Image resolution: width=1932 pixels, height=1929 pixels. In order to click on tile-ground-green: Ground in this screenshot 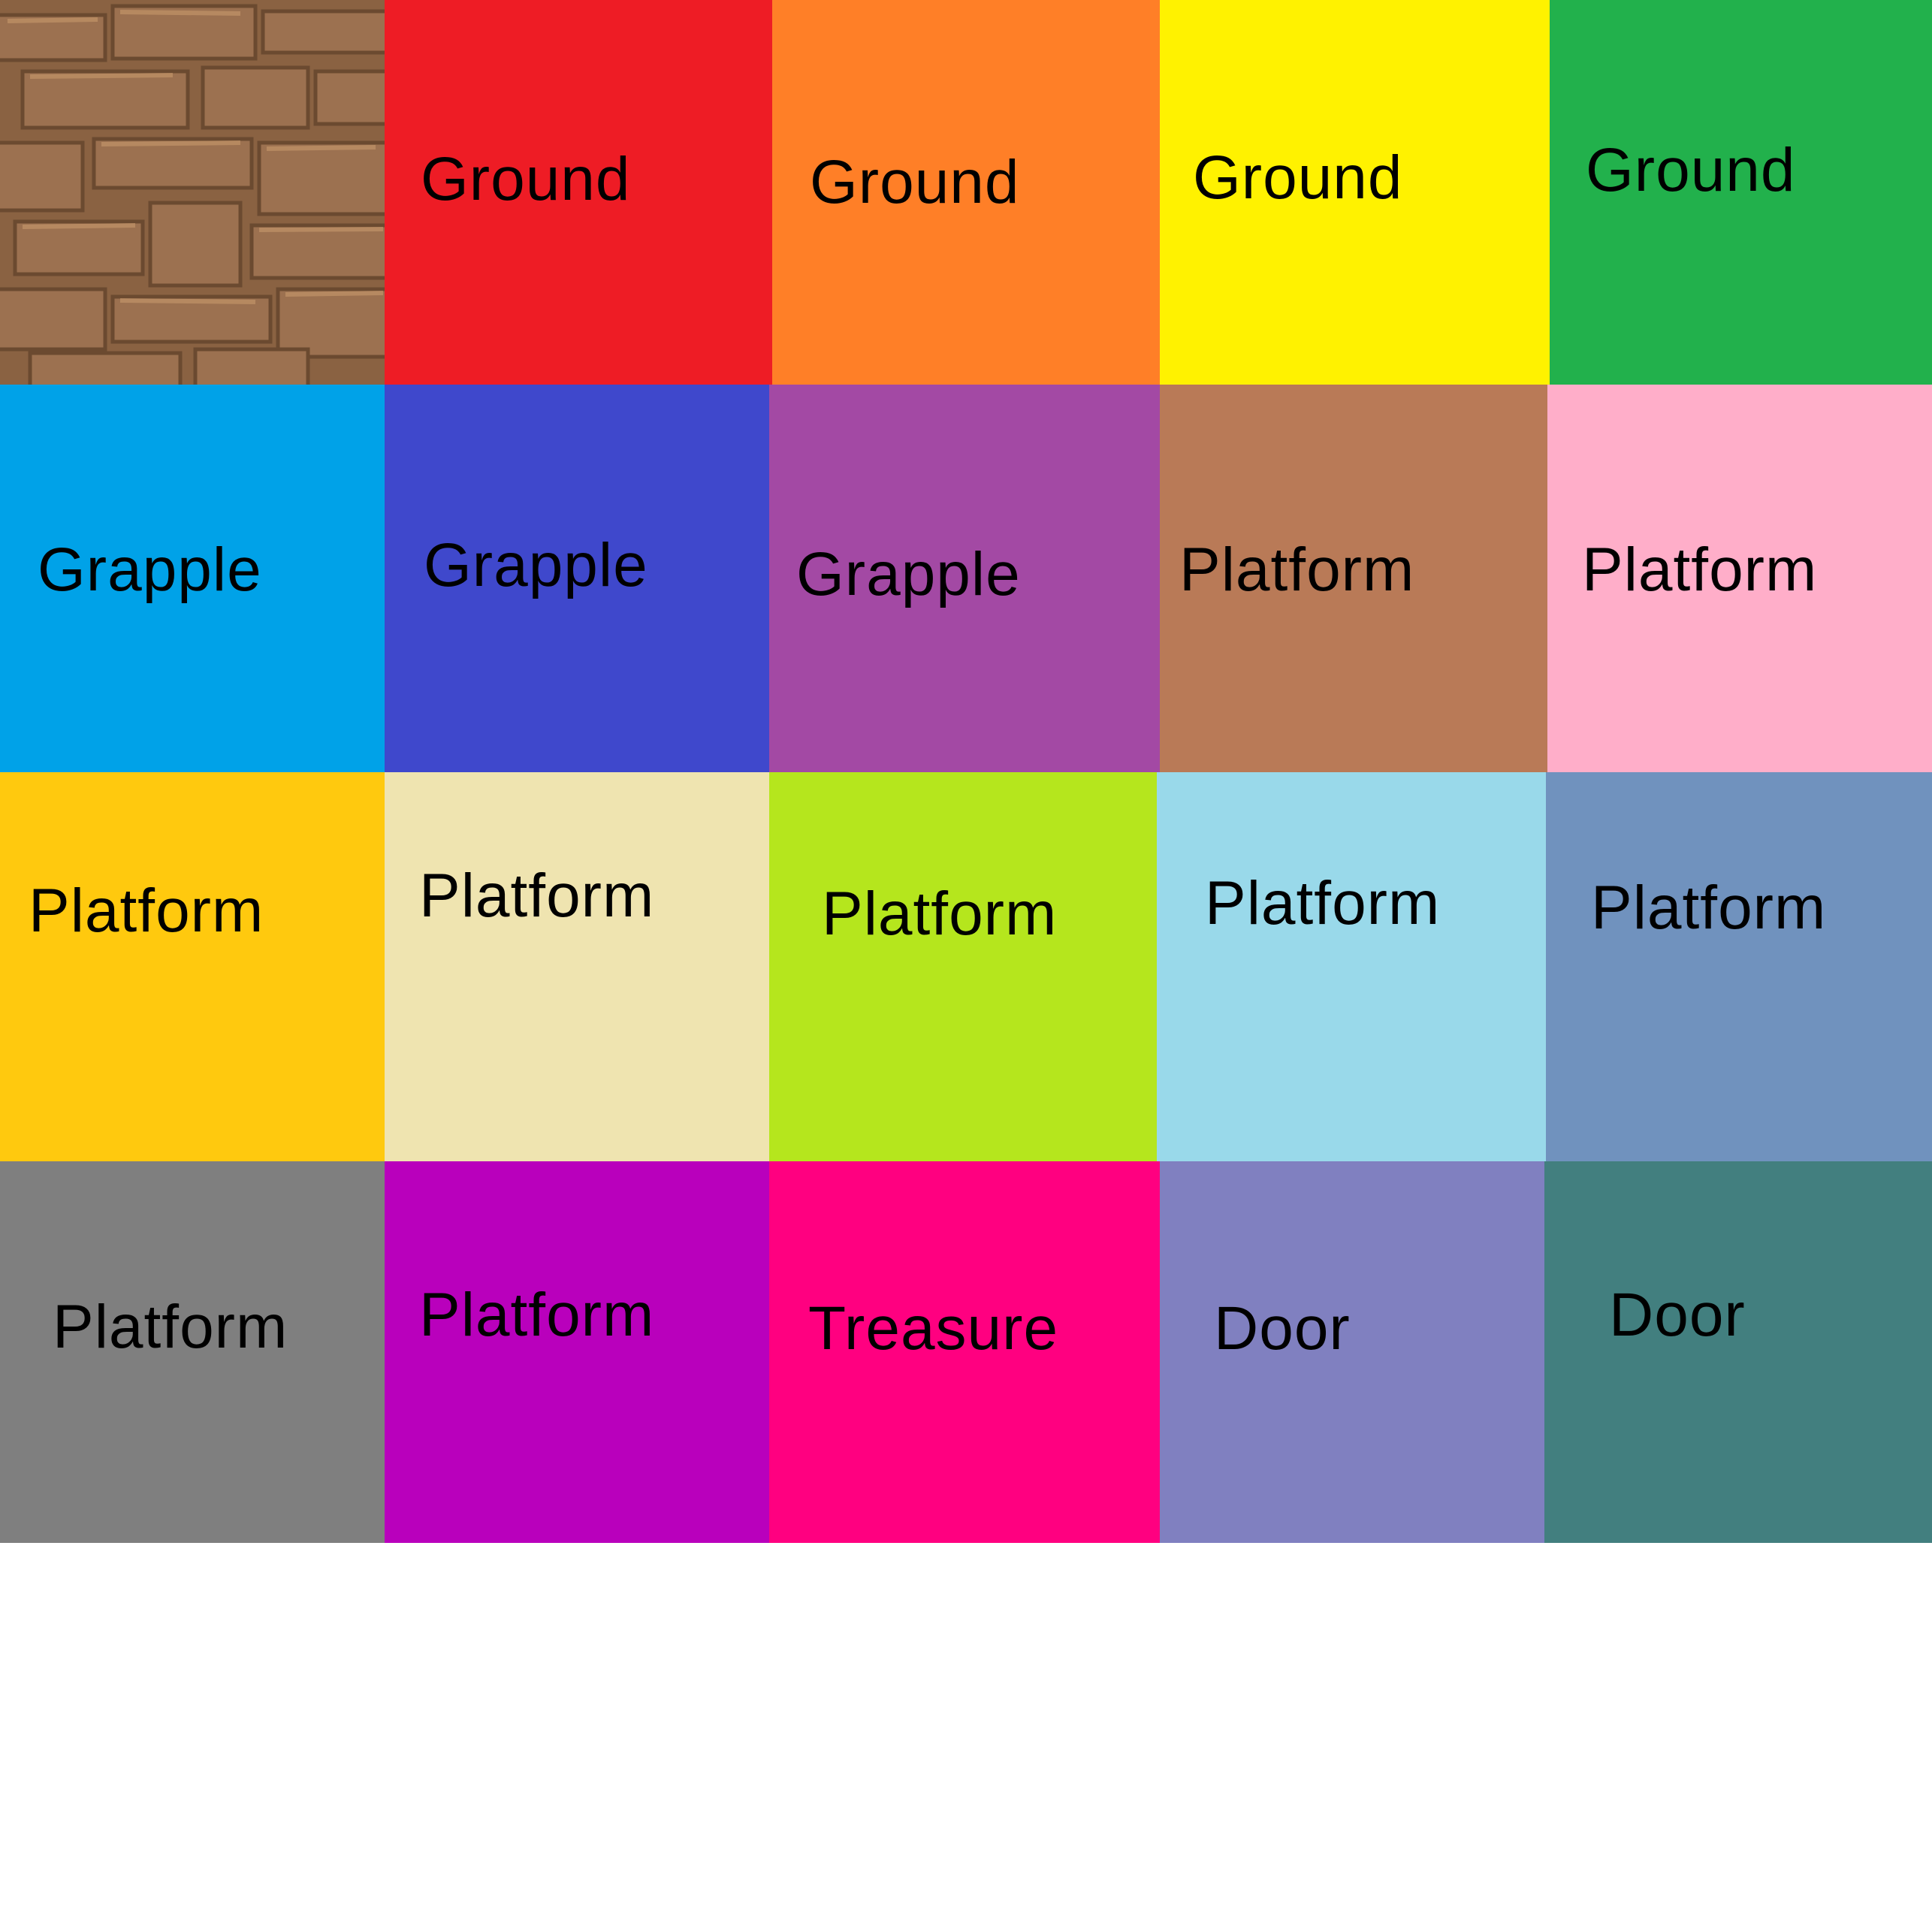, I will do `click(1741, 193)`.